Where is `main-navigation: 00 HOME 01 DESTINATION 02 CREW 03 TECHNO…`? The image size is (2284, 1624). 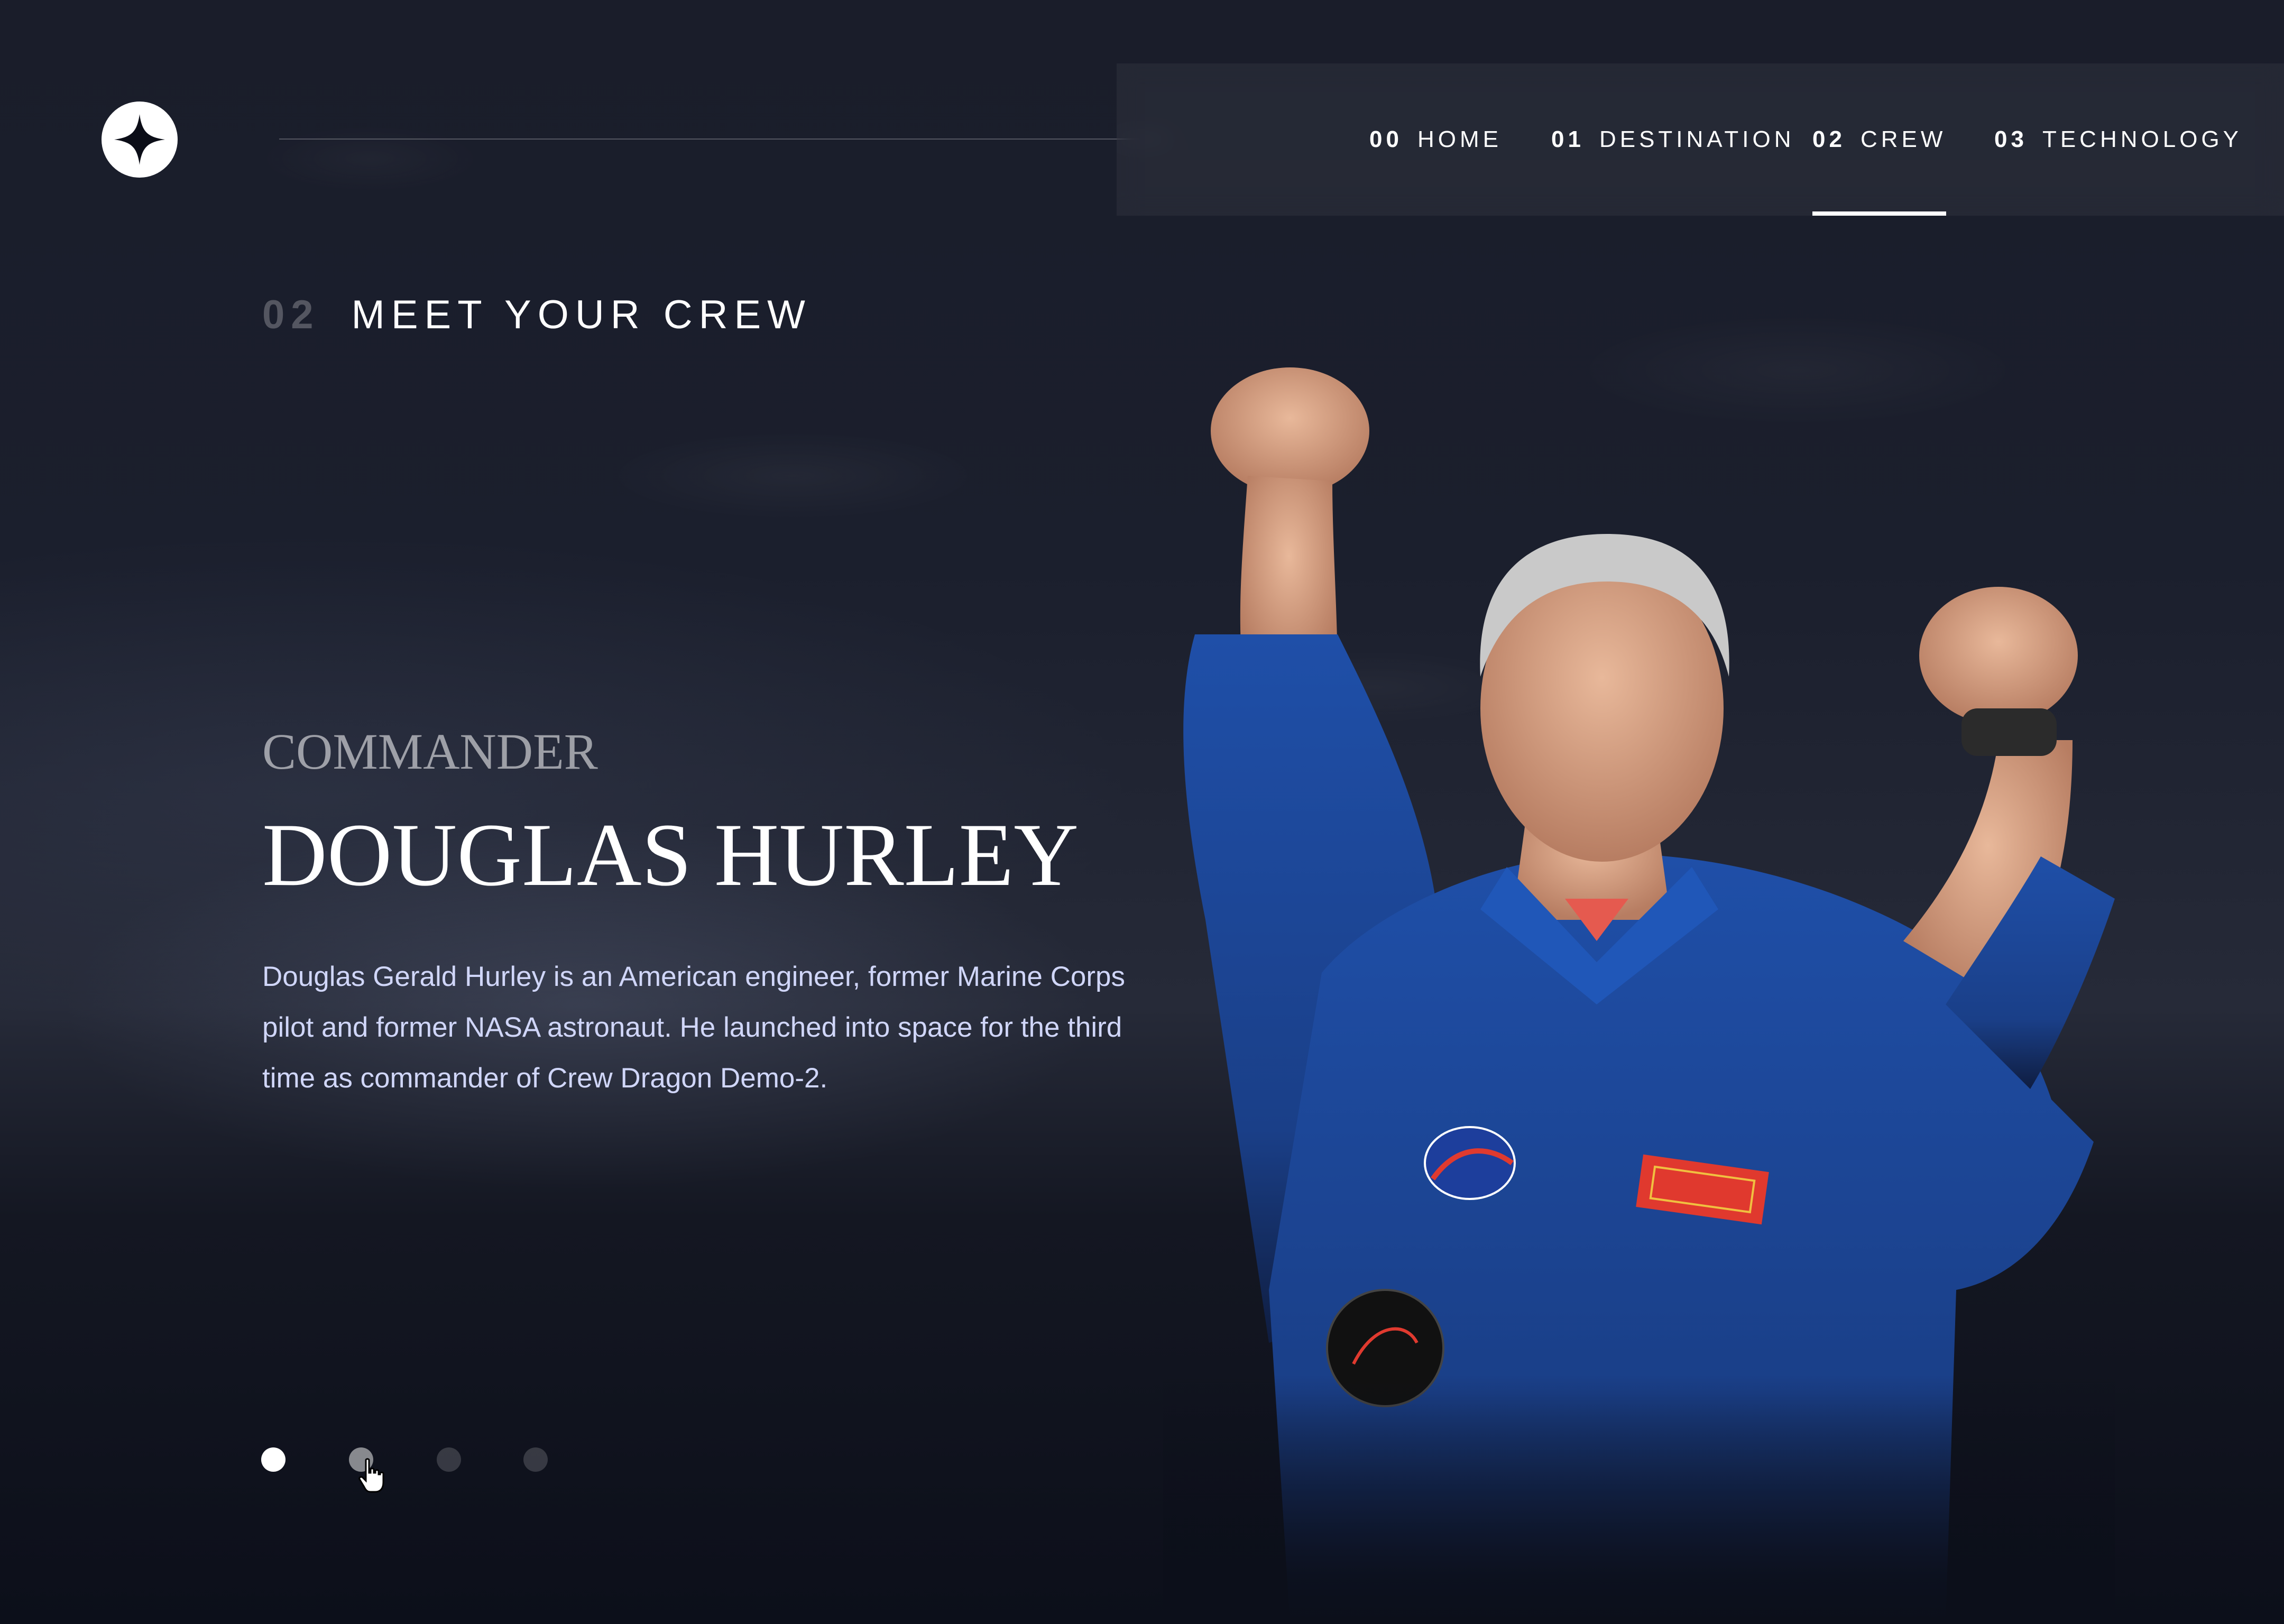
main-navigation: 00 HOME 01 DESTINATION 02 CREW 03 TECHNO… is located at coordinates (1700, 139).